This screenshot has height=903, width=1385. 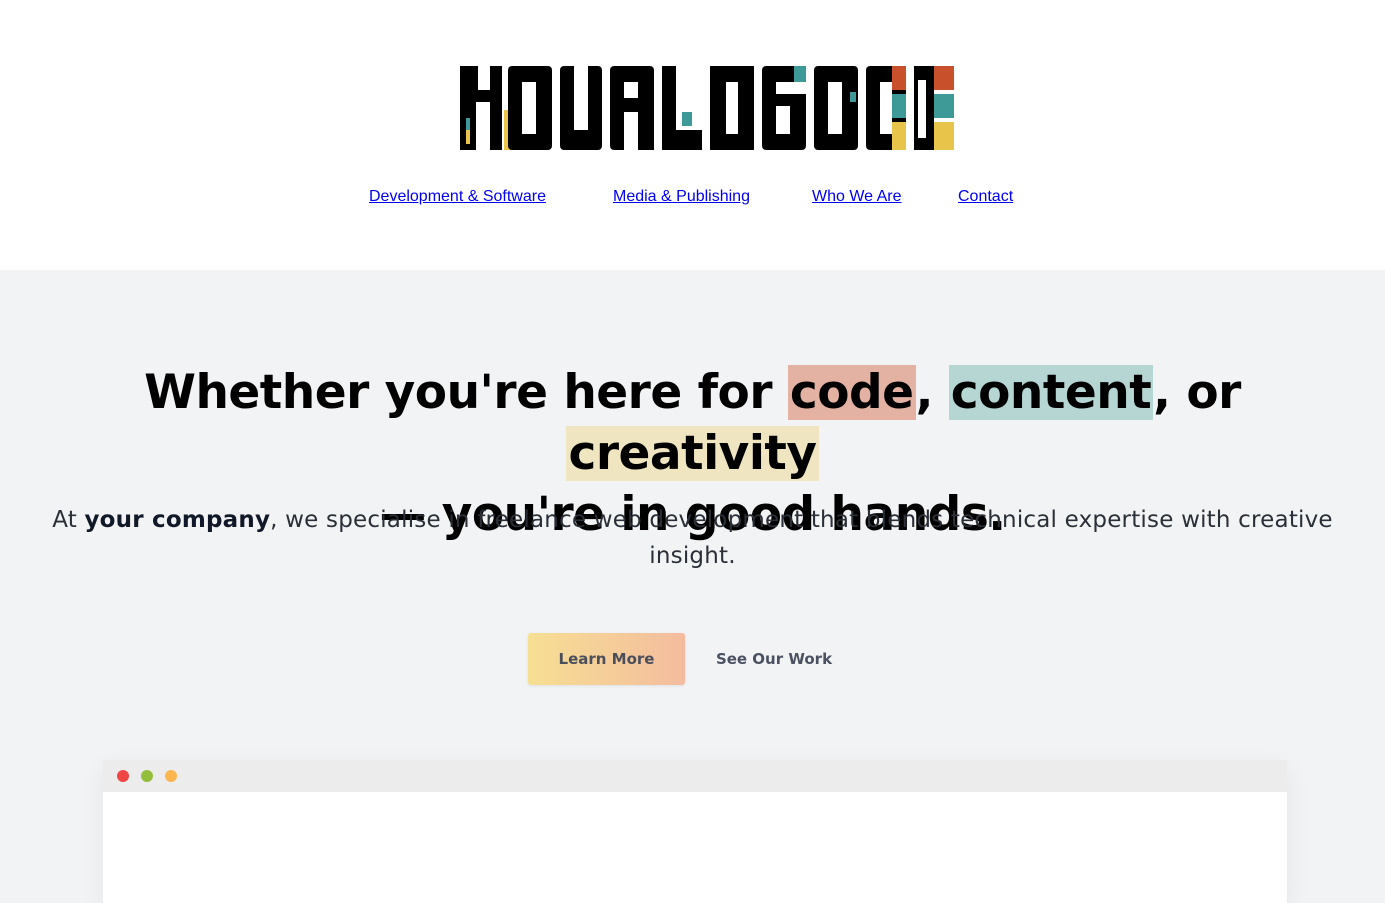 I want to click on logo-letter-r, so click(x=632, y=108).